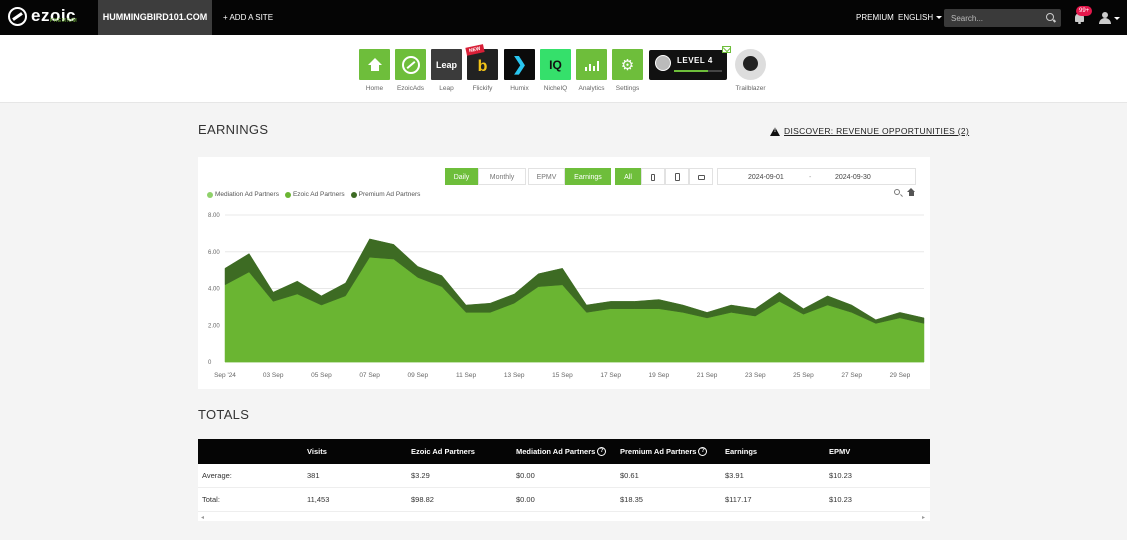  What do you see at coordinates (869, 131) in the screenshot?
I see `discover-link: DISCOVER: REVENUE OPPORTUNITIES (2)` at bounding box center [869, 131].